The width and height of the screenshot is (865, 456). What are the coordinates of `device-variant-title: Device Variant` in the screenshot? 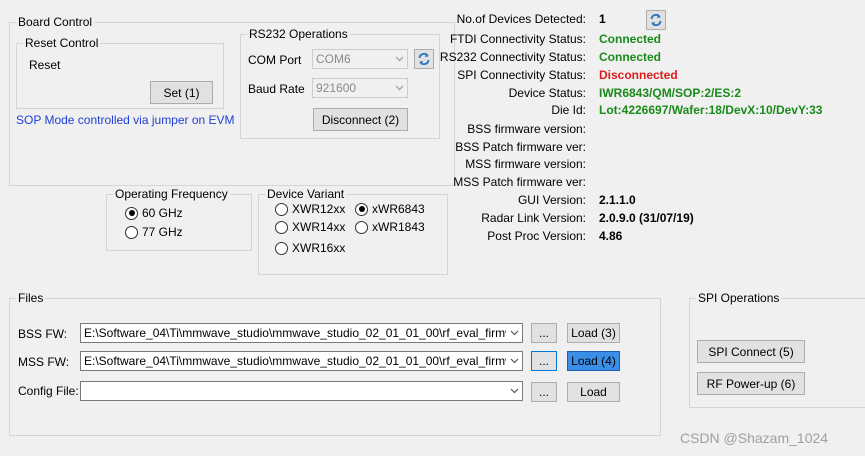 It's located at (306, 194).